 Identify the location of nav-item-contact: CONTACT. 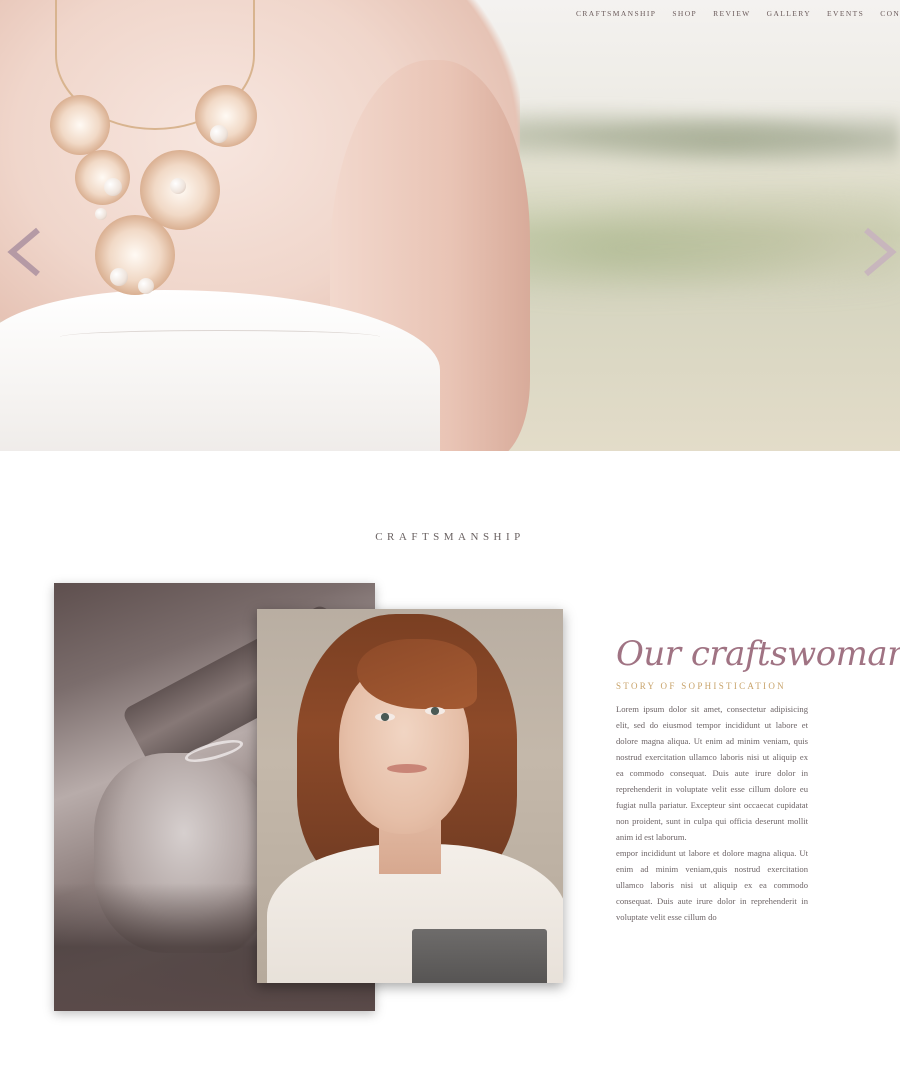
(890, 13).